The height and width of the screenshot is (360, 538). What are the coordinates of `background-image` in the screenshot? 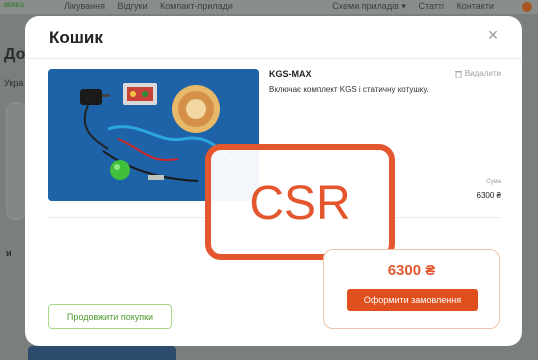 It's located at (102, 353).